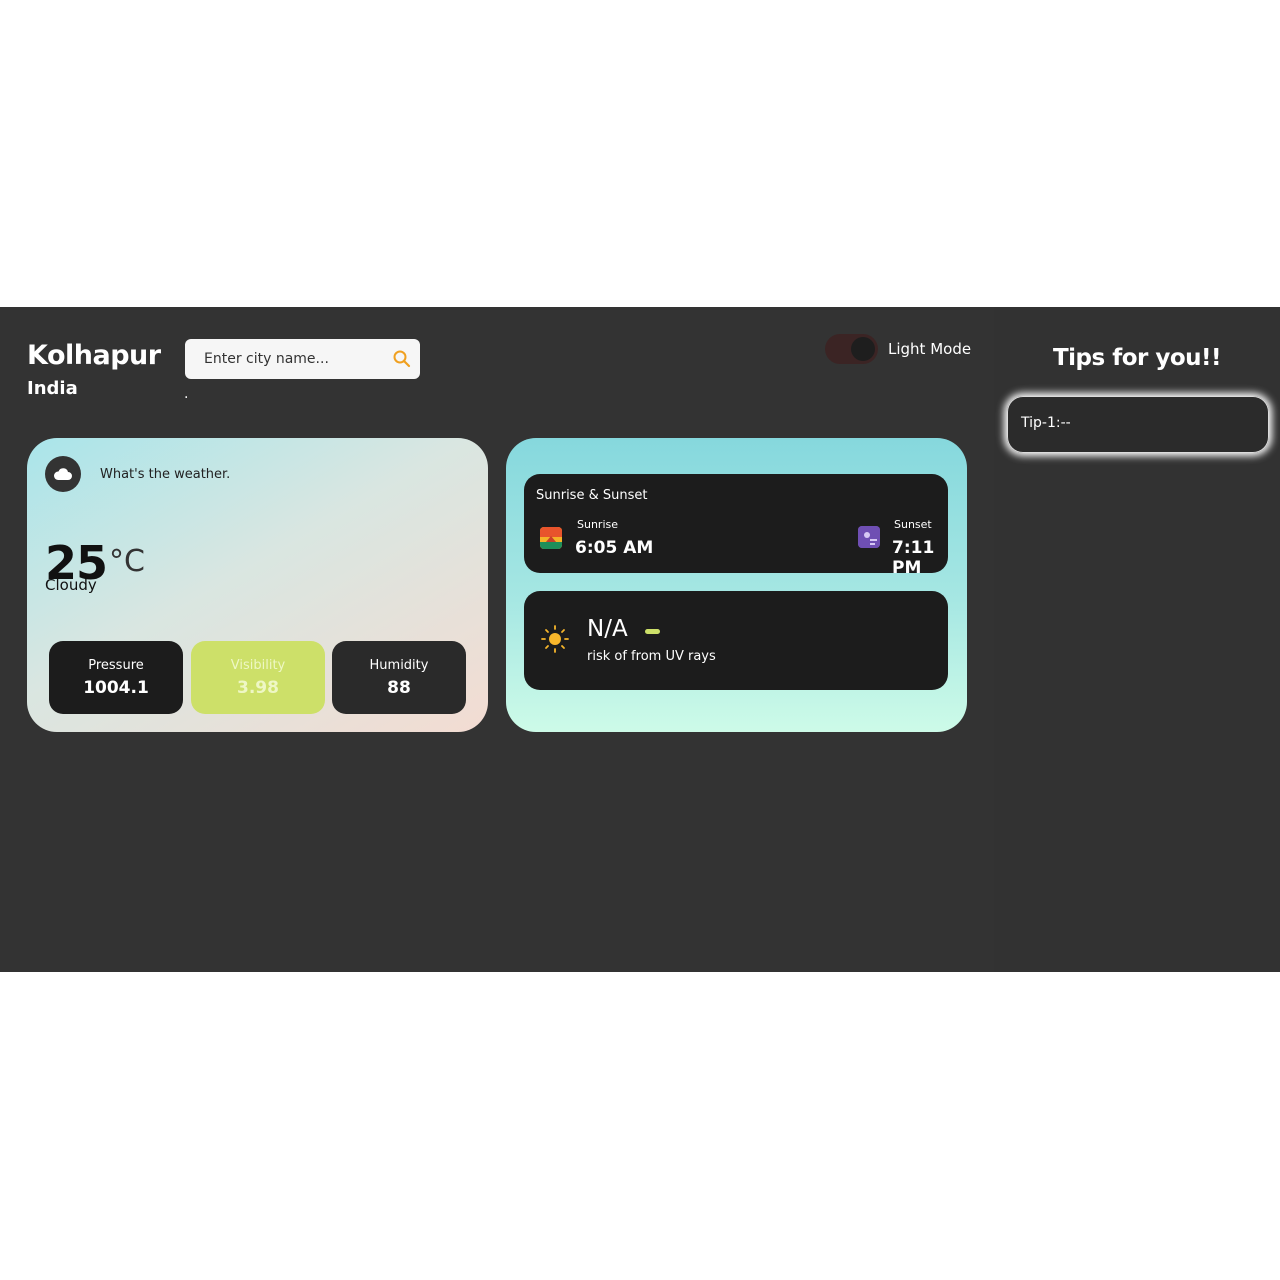 This screenshot has width=1280, height=1280. I want to click on toggle-knob, so click(863, 349).